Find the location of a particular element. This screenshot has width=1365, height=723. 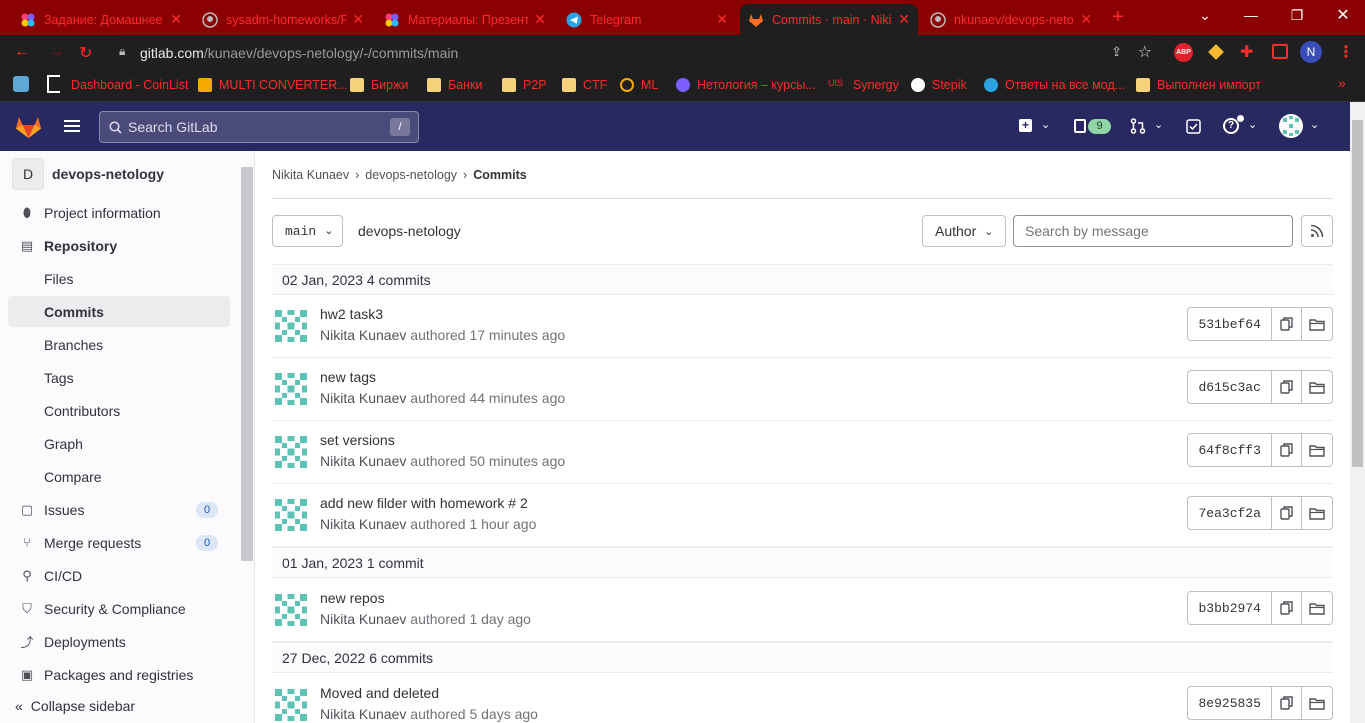

adblock-extension-icon: ABP is located at coordinates (1183, 52).